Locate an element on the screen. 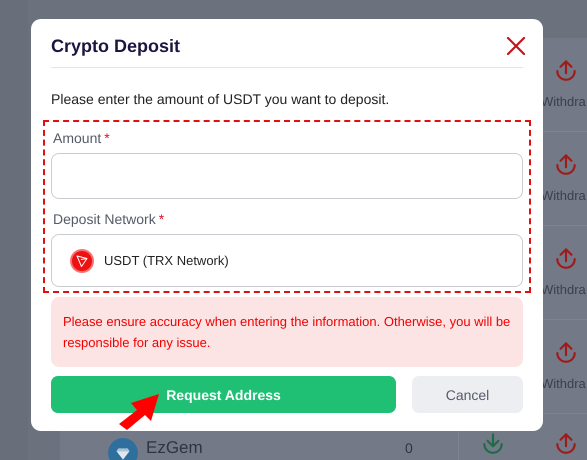  coin-icon is located at coordinates (82, 260).